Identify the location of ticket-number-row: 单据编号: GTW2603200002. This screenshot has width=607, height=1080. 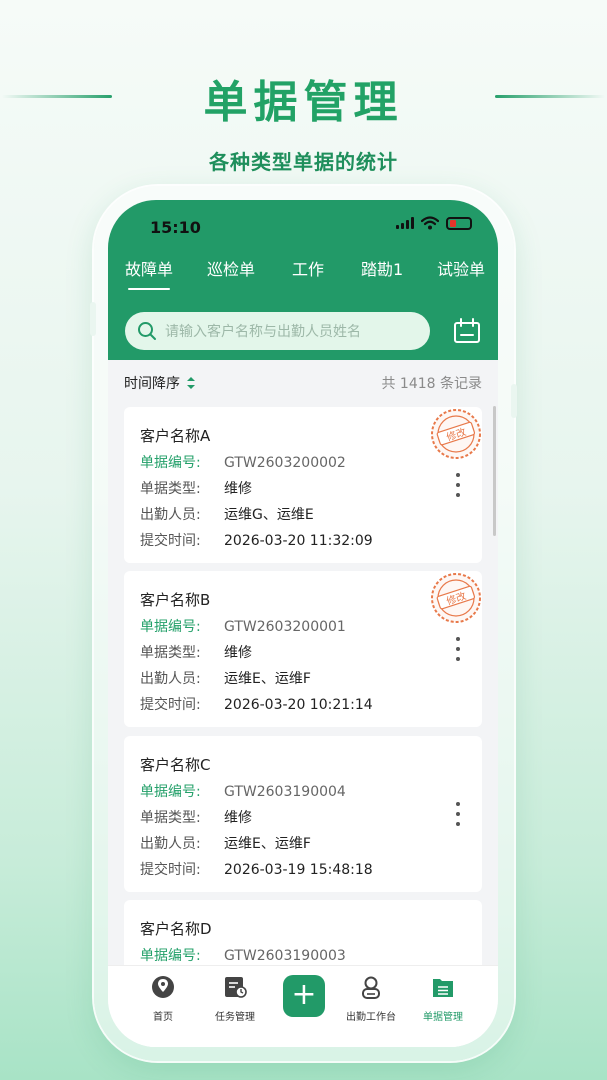
(243, 462).